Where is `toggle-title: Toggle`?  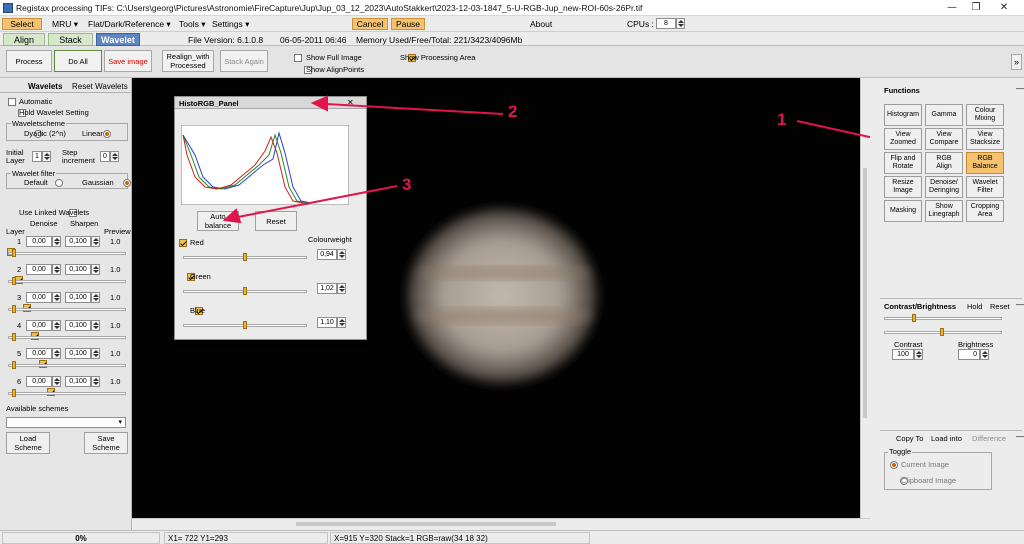
toggle-title: Toggle is located at coordinates (900, 451).